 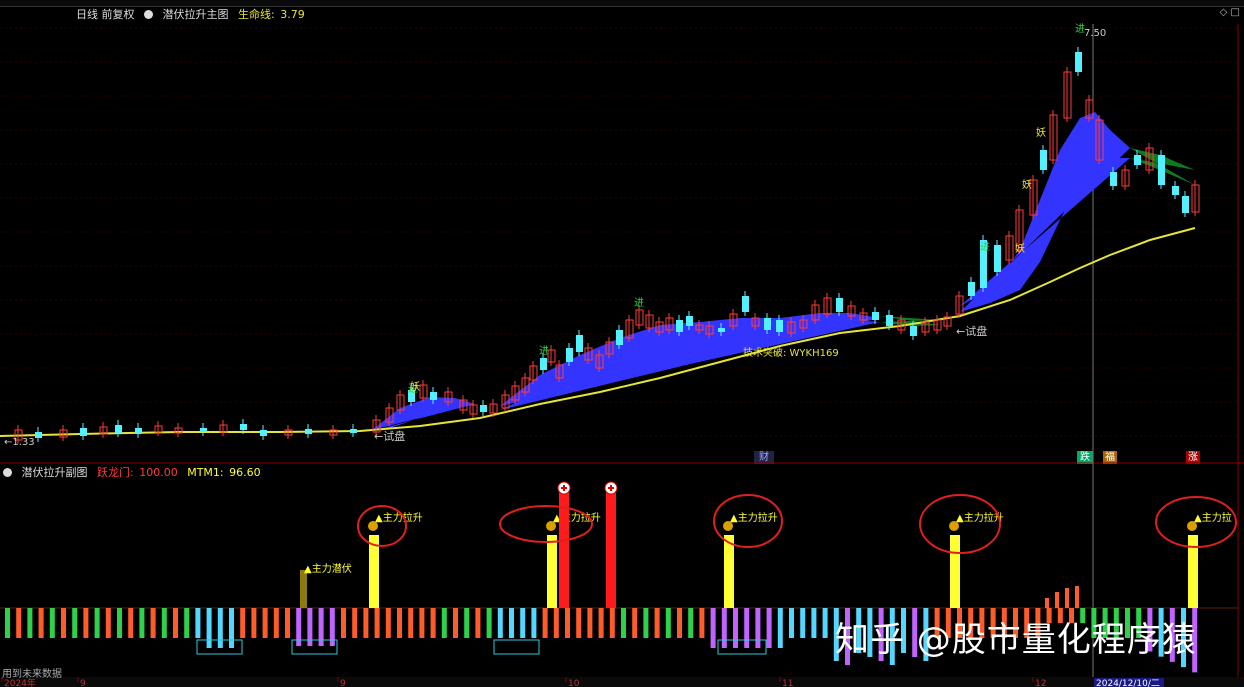 I want to click on signal-label: ▲主力潜伏, so click(x=328, y=568).